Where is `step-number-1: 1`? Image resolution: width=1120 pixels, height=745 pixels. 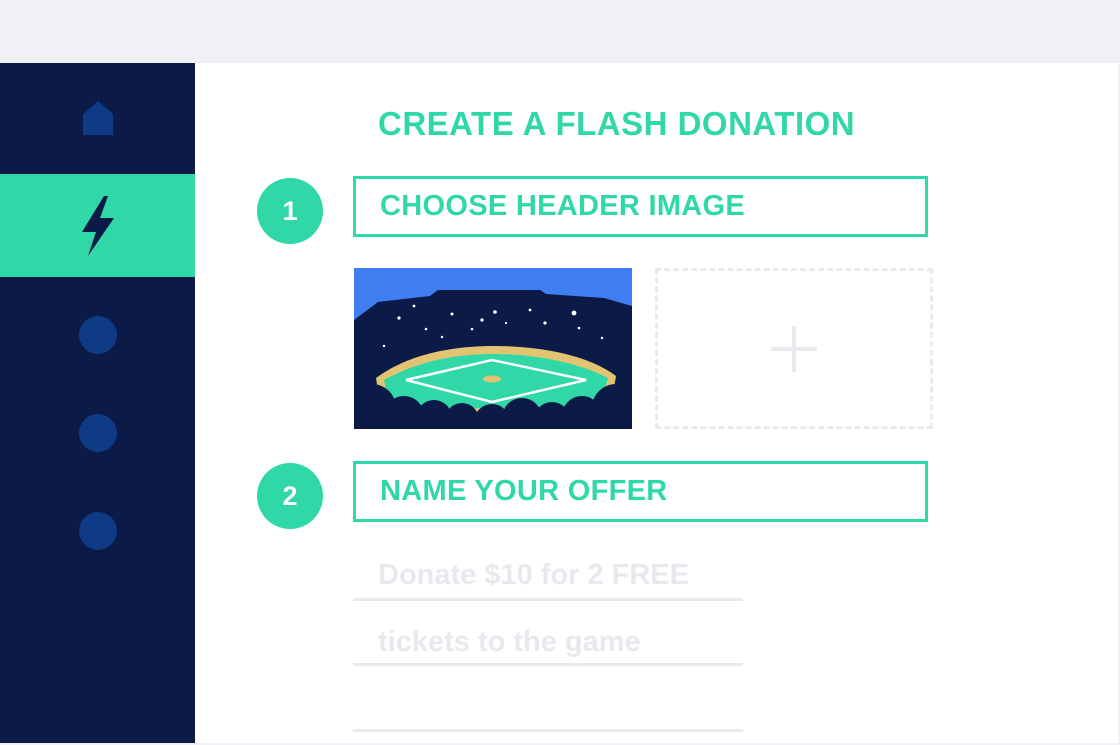
step-number-1: 1 is located at coordinates (290, 211).